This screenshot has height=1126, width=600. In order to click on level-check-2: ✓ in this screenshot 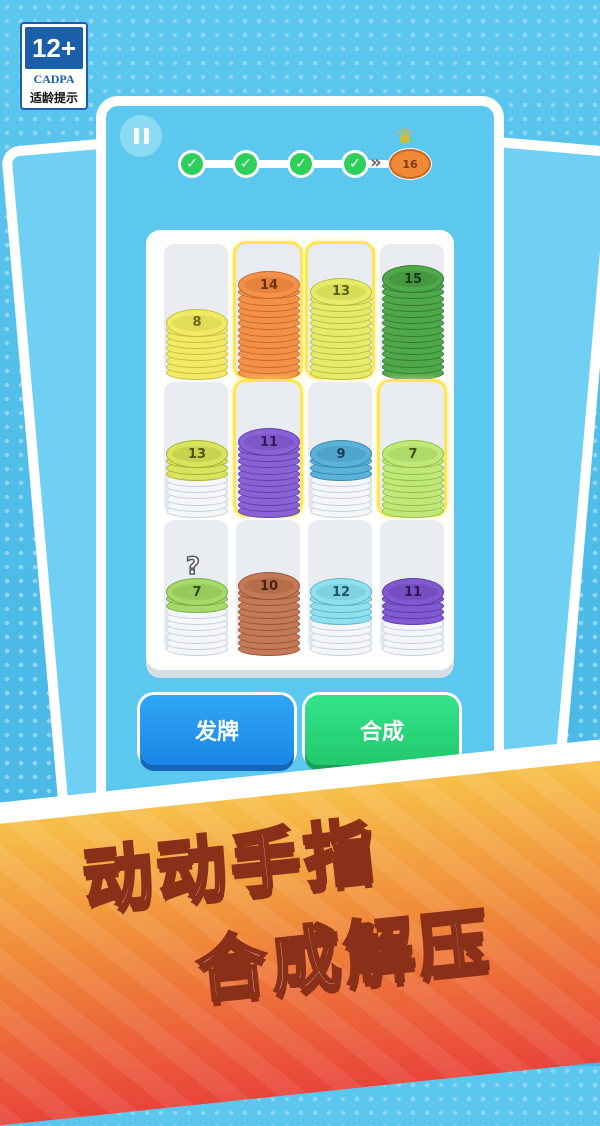, I will do `click(246, 164)`.